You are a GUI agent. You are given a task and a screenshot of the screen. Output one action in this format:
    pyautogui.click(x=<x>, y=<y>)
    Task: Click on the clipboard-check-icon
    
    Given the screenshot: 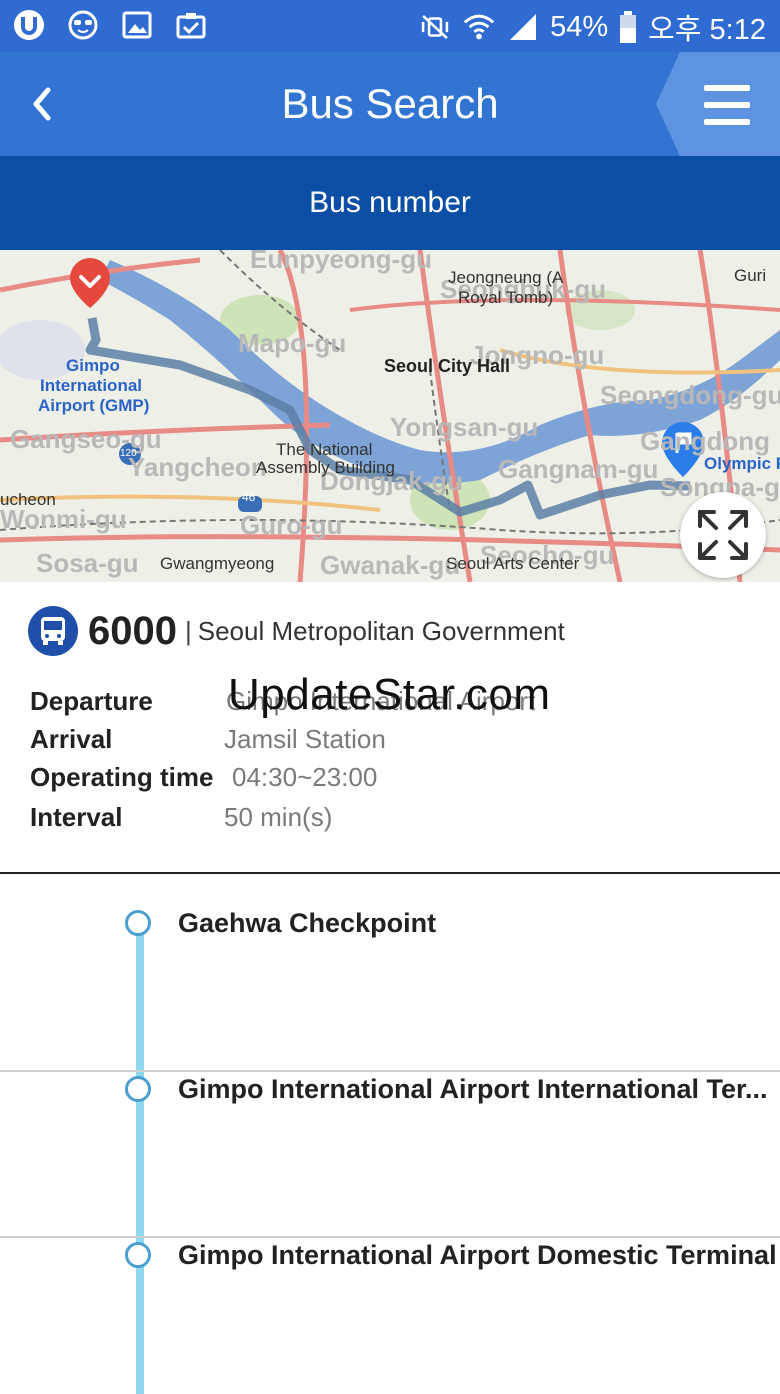 What is the action you would take?
    pyautogui.click(x=191, y=26)
    